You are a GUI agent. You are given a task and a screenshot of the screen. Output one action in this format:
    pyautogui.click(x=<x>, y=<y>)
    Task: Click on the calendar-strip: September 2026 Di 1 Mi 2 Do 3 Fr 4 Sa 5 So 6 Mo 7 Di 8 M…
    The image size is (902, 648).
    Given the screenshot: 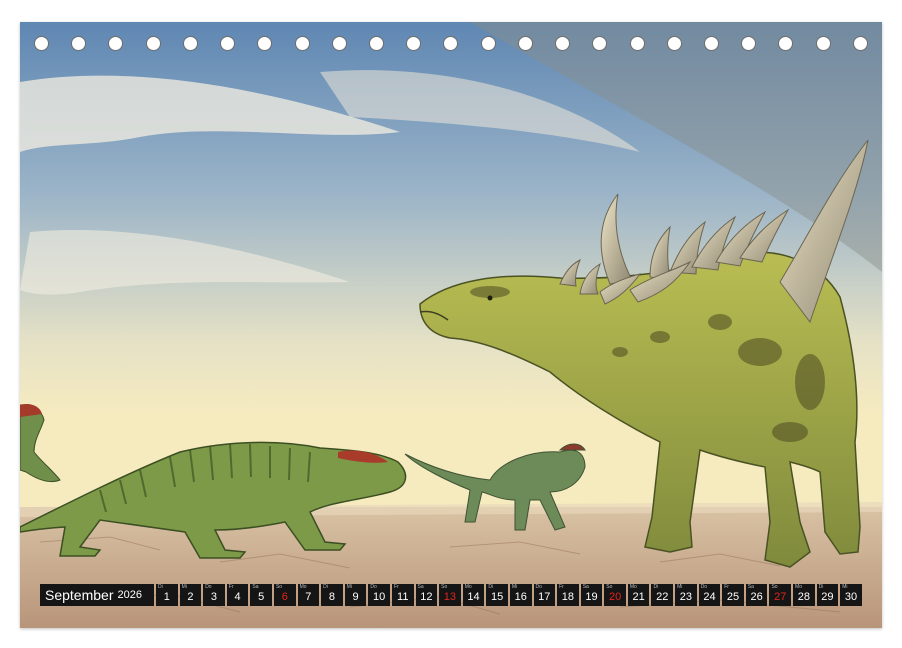 What is the action you would take?
    pyautogui.click(x=451, y=595)
    